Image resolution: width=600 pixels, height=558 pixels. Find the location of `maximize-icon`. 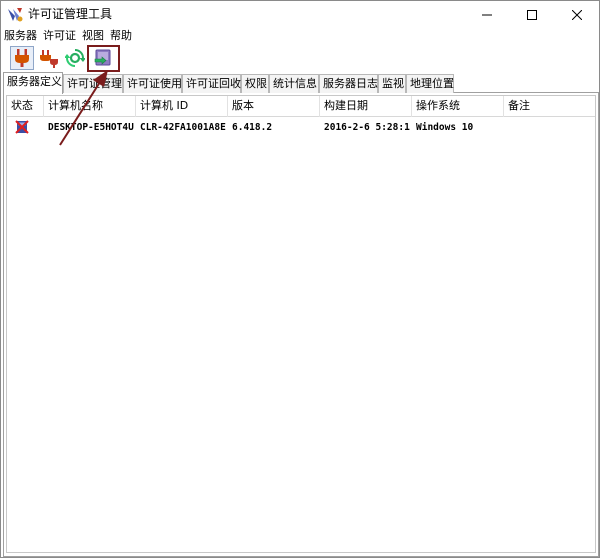

maximize-icon is located at coordinates (531, 14).